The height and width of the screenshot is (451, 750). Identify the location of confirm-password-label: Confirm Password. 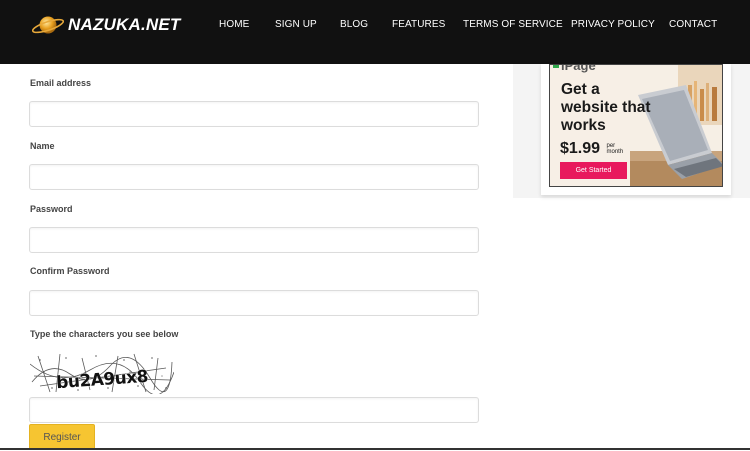
(70, 271).